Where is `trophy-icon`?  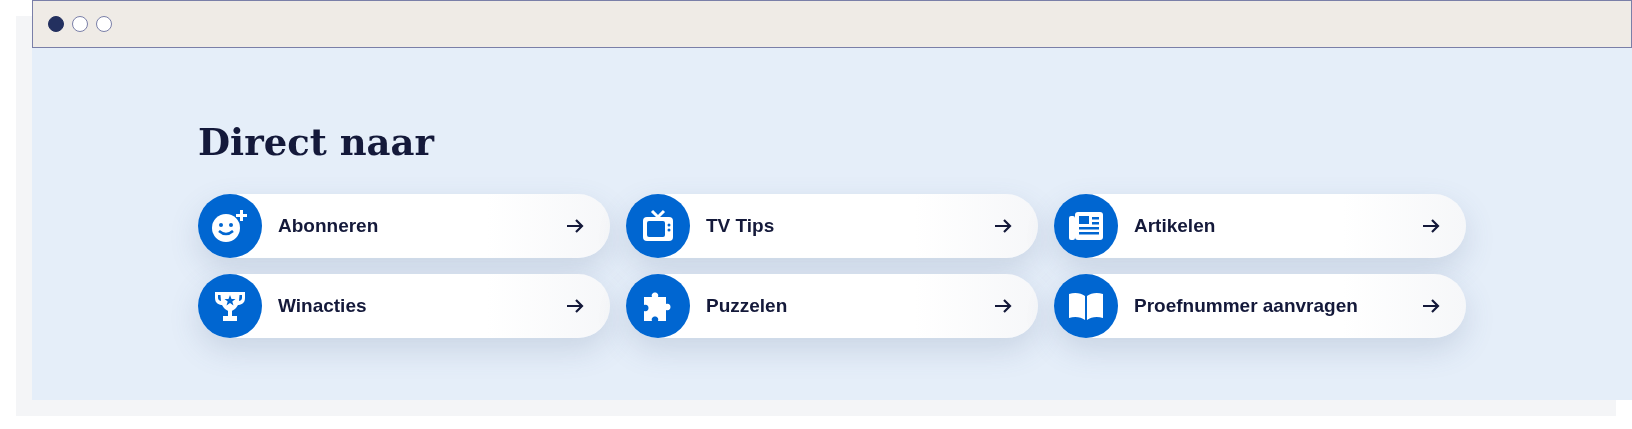 trophy-icon is located at coordinates (230, 306).